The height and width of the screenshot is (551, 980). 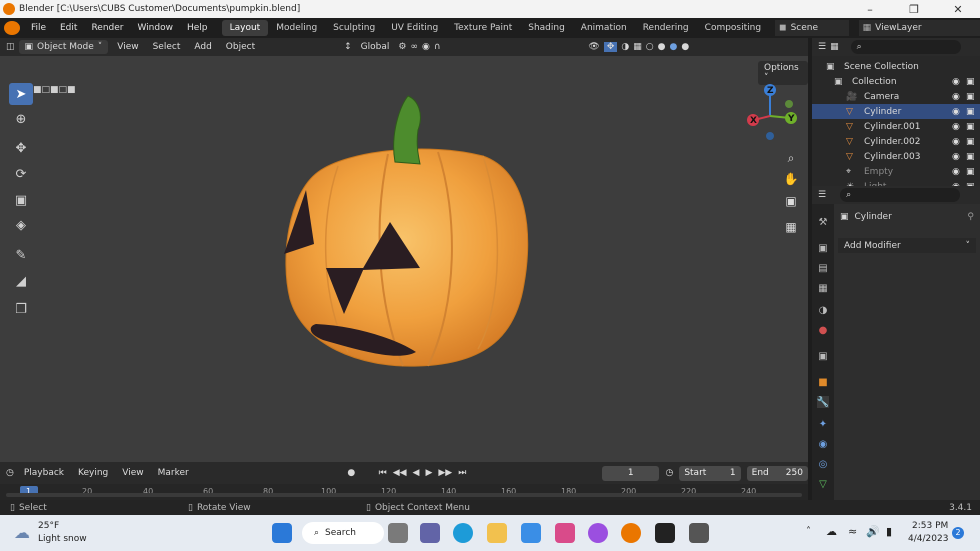 I want to click on overlay-icon: ◑, so click(x=625, y=47).